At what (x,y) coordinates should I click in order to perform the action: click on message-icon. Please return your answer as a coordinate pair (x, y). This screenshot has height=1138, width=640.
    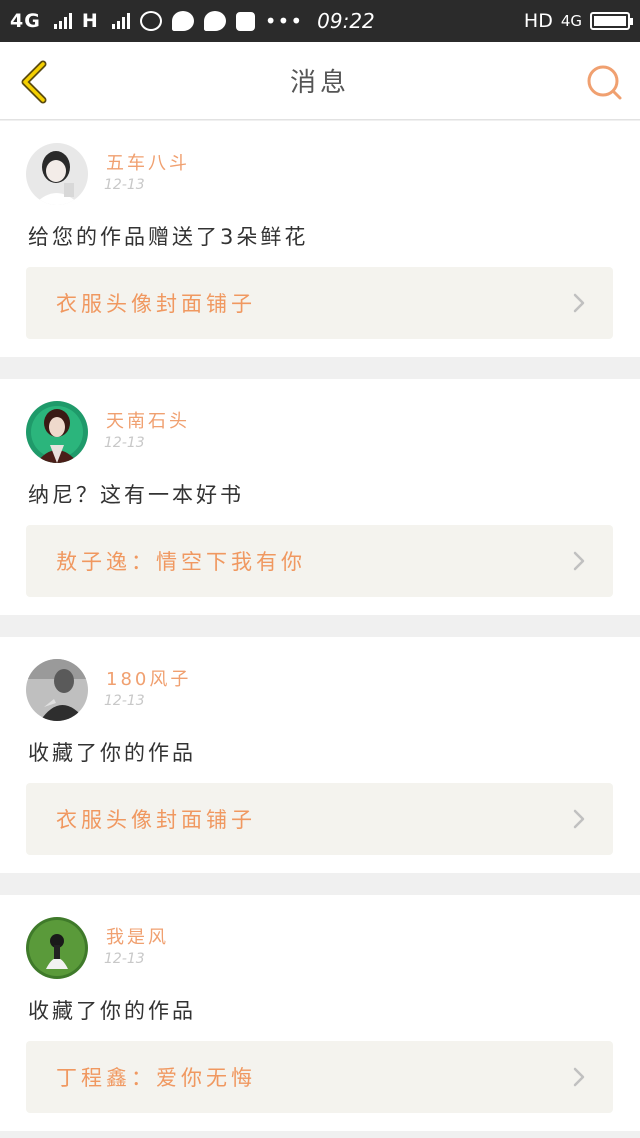
    Looking at the image, I should click on (214, 21).